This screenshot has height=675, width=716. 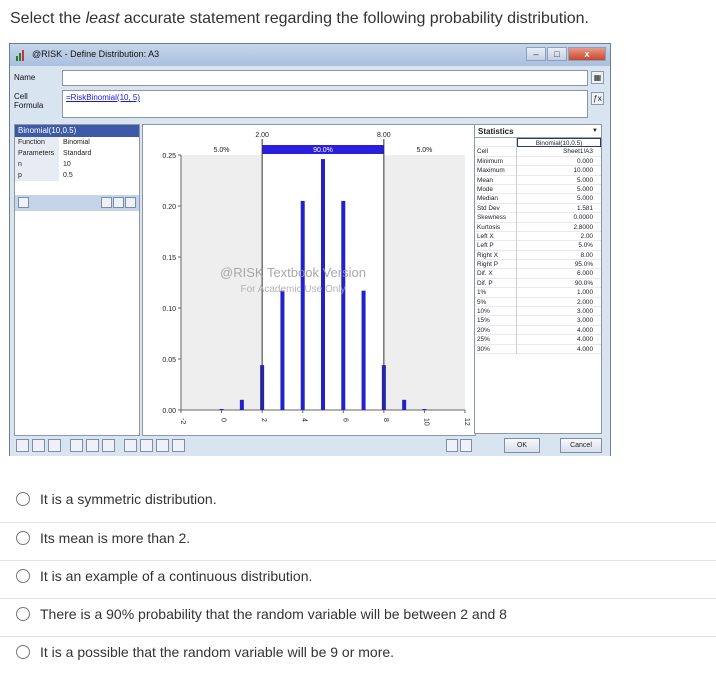 What do you see at coordinates (96, 54) in the screenshot?
I see `window-title: @RISK - Define Distribution: A3` at bounding box center [96, 54].